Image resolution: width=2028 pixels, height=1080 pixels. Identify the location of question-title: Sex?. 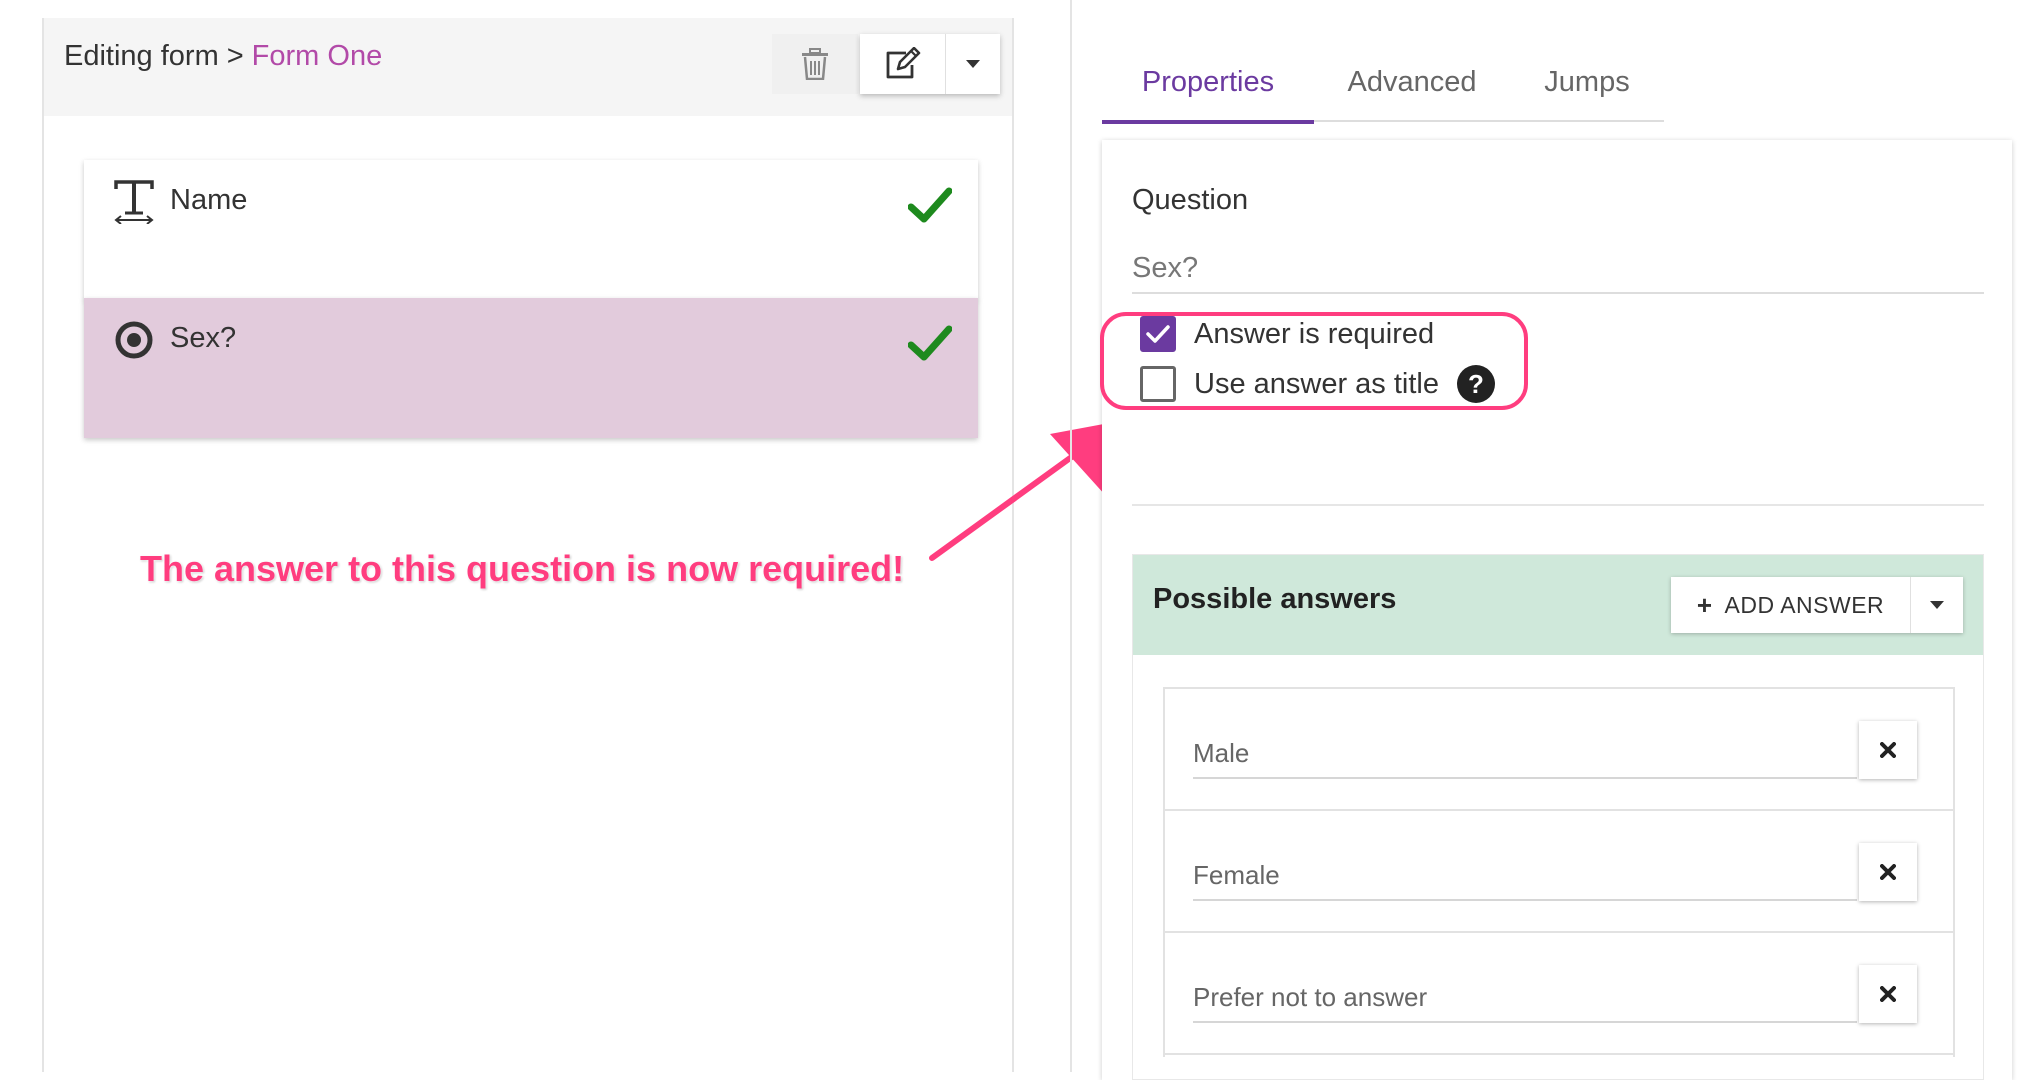
(203, 338).